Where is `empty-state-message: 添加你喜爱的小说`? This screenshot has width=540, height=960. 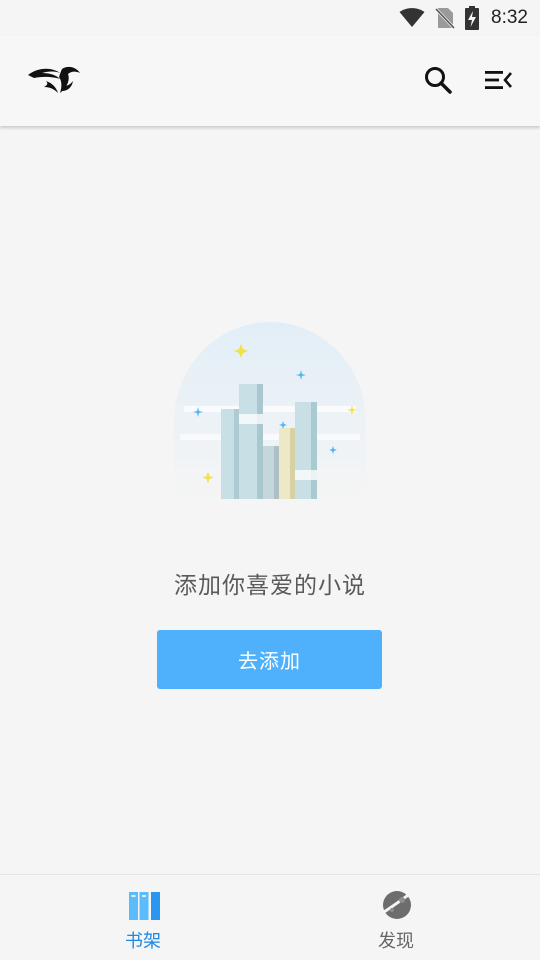
empty-state-message: 添加你喜爱的小说 is located at coordinates (270, 586).